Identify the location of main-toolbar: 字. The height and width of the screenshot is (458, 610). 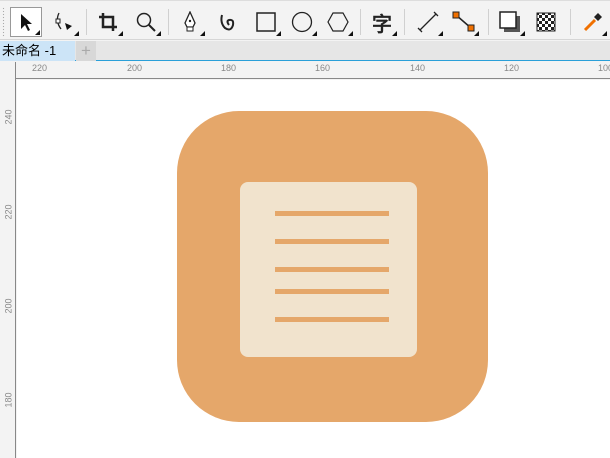
(305, 20).